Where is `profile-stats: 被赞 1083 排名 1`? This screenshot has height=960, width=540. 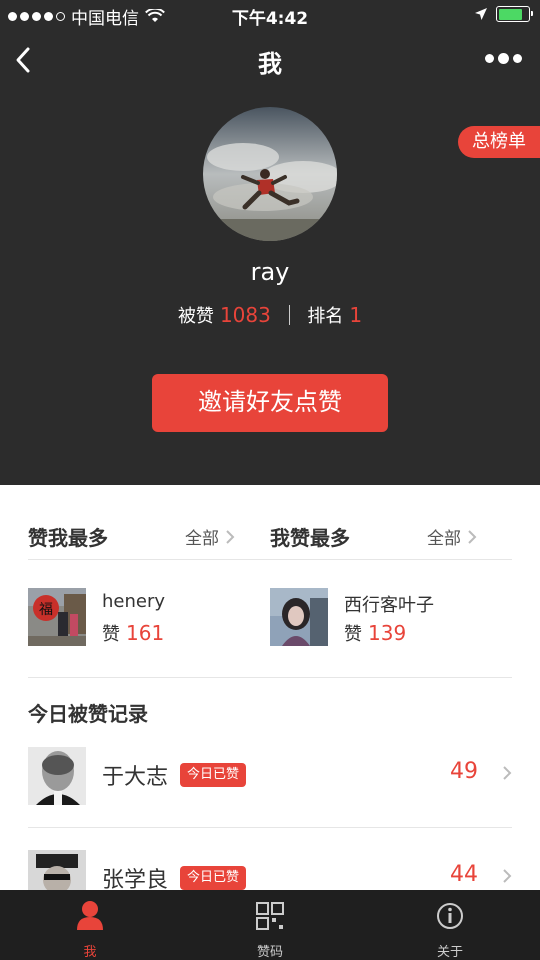 profile-stats: 被赞 1083 排名 1 is located at coordinates (270, 315).